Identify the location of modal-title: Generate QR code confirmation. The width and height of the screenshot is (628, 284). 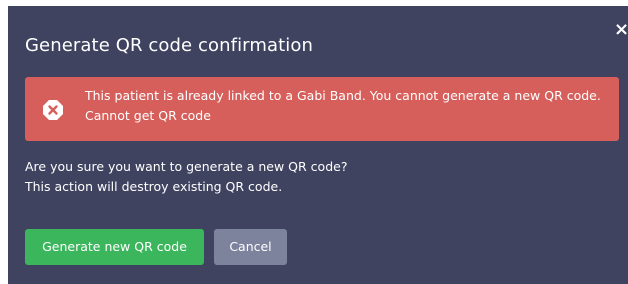
(169, 45).